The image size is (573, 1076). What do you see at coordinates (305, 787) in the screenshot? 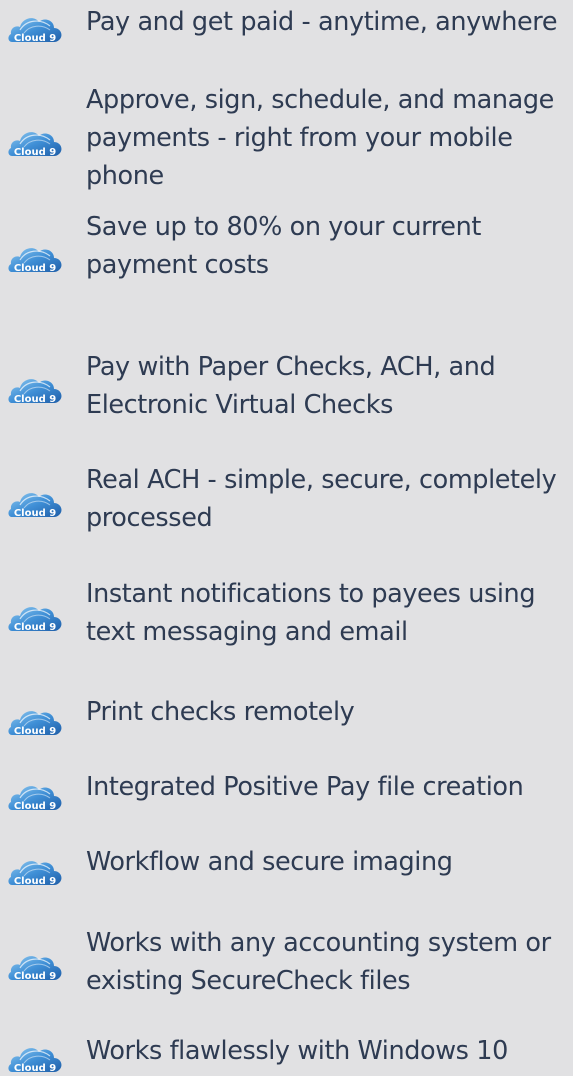
I see `feature-text: Integrated Positive Pay file creation` at bounding box center [305, 787].